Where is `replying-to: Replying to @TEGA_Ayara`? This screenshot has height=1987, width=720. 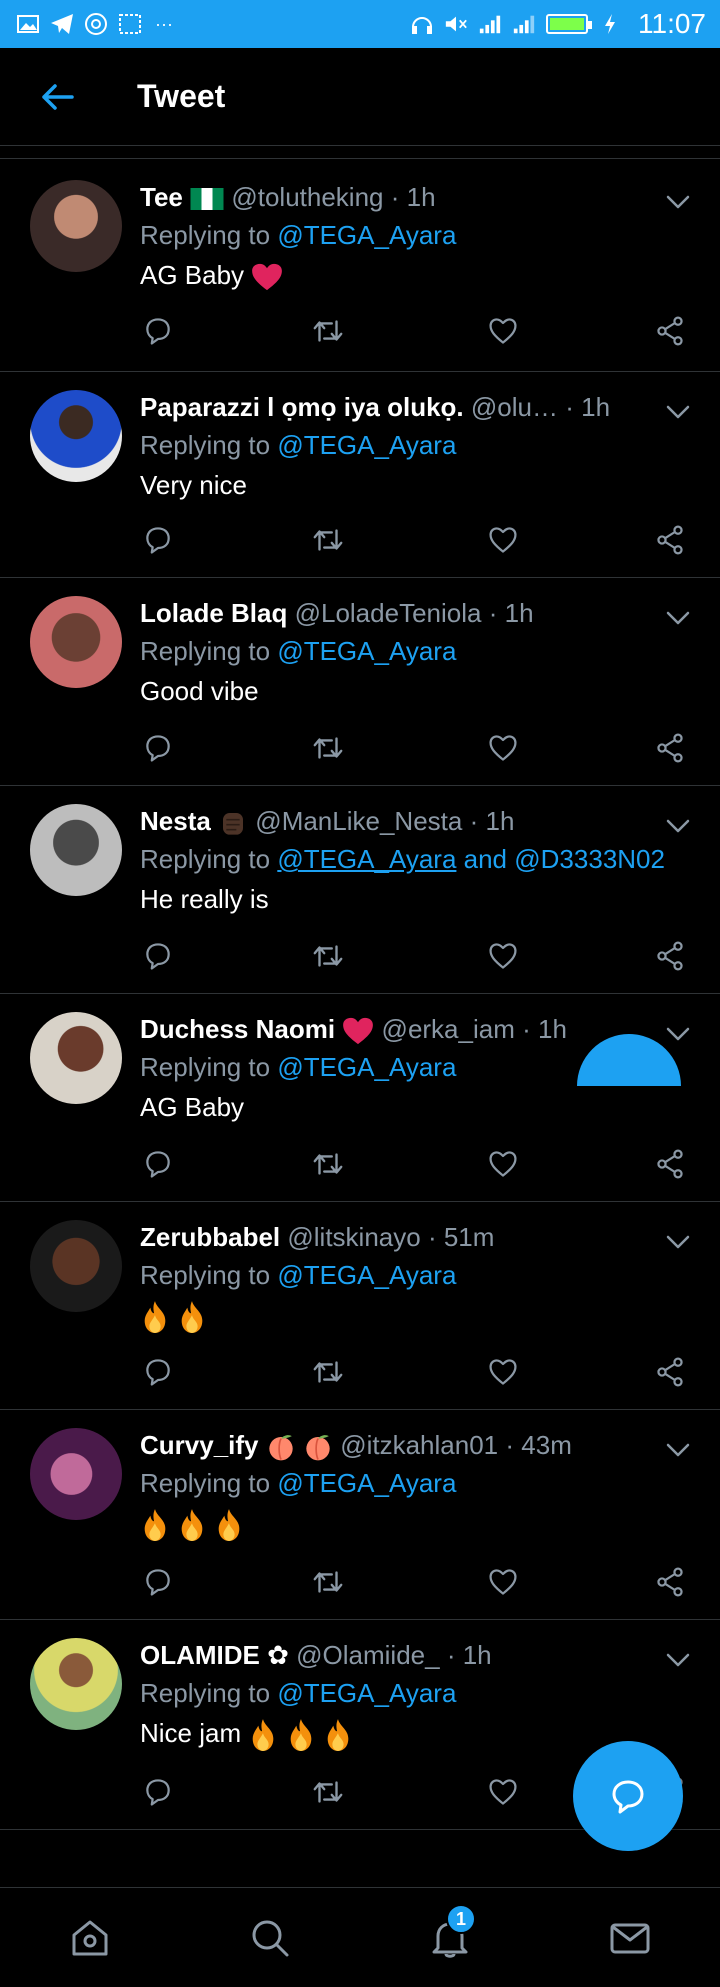
replying-to: Replying to @TEGA_Ayara is located at coordinates (298, 445).